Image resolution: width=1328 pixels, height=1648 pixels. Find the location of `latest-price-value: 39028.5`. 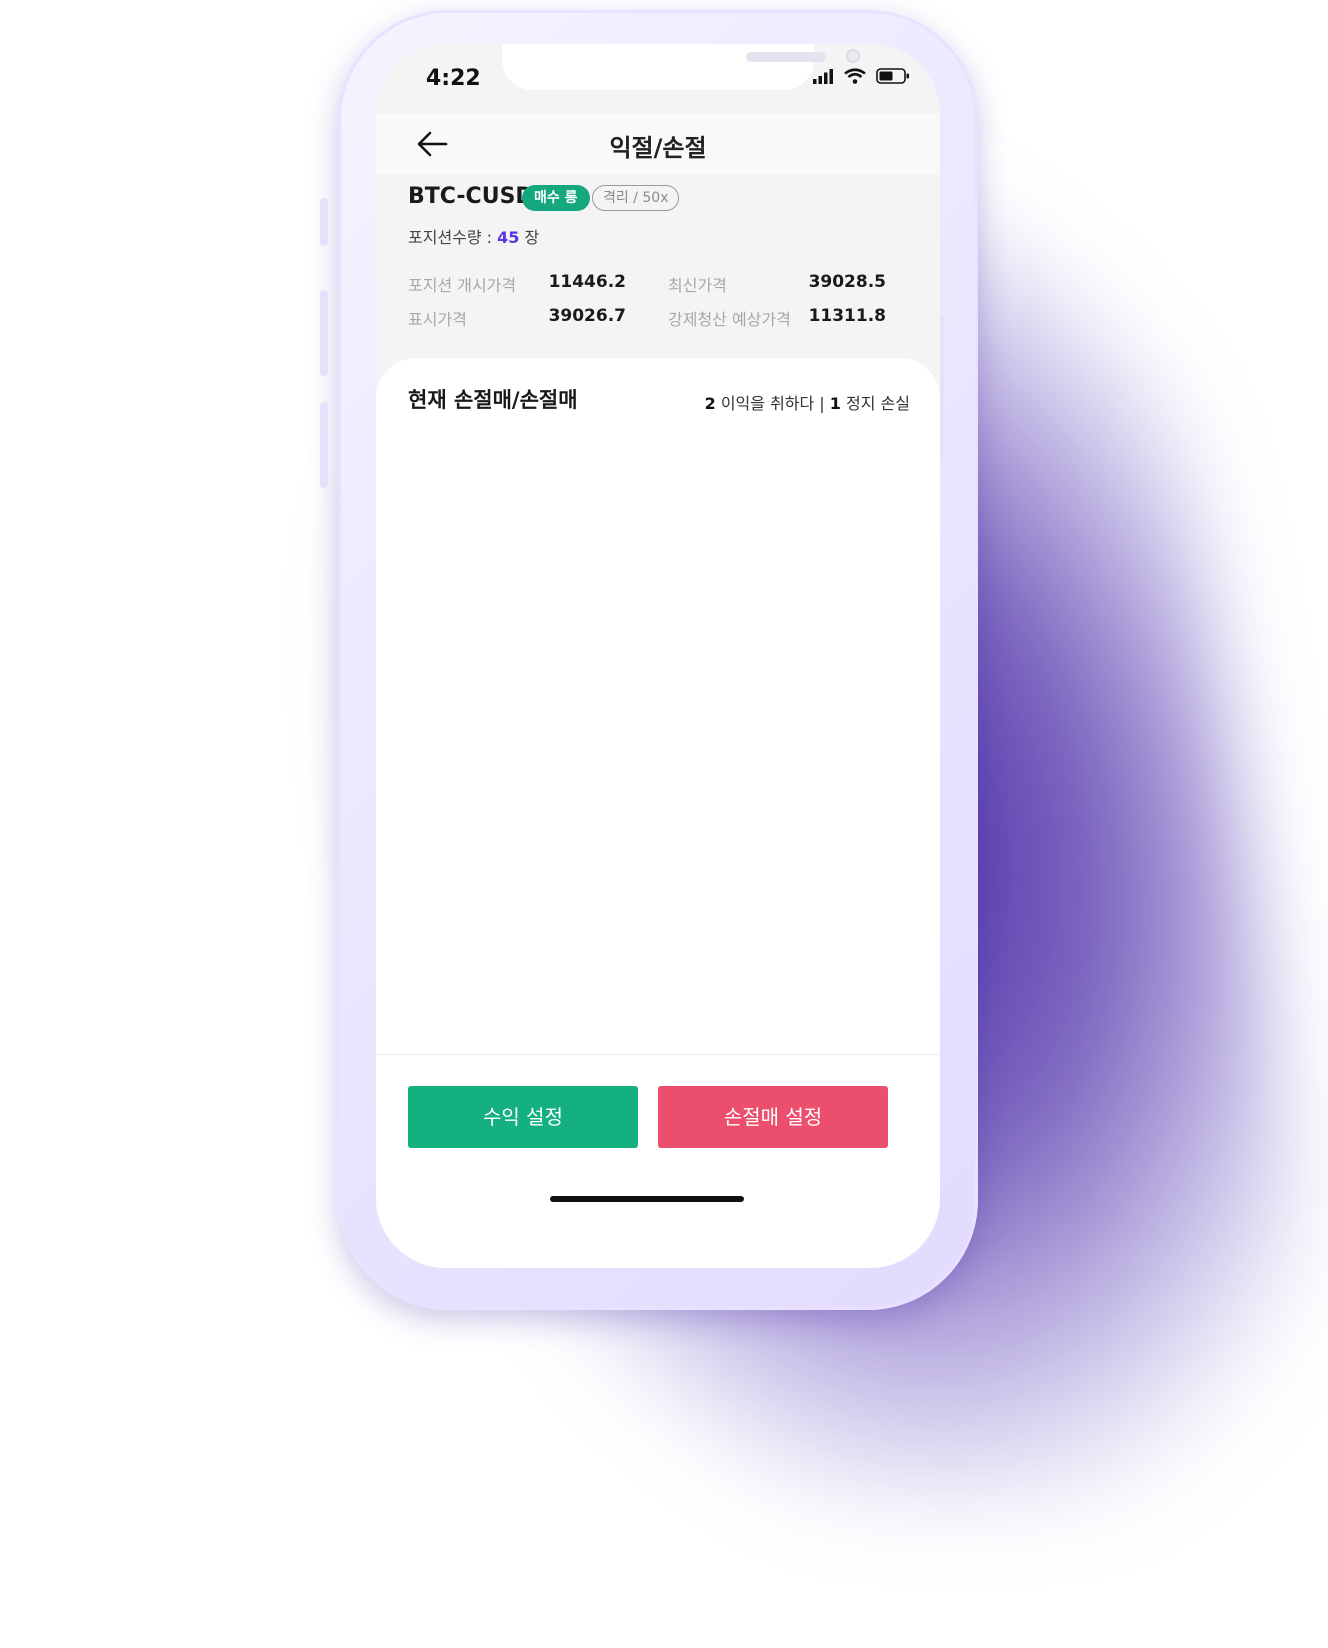

latest-price-value: 39028.5 is located at coordinates (847, 282).